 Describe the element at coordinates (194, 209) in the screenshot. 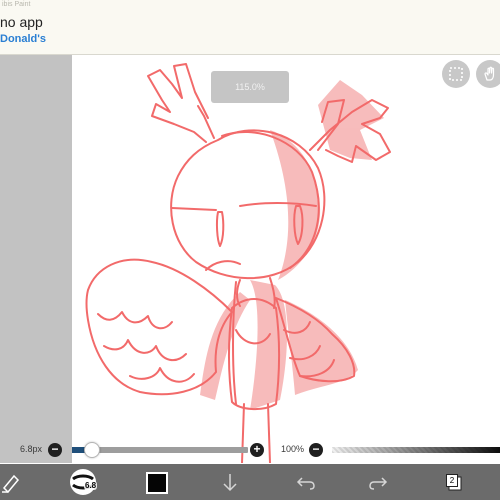

I see `left-eye-brow` at that location.